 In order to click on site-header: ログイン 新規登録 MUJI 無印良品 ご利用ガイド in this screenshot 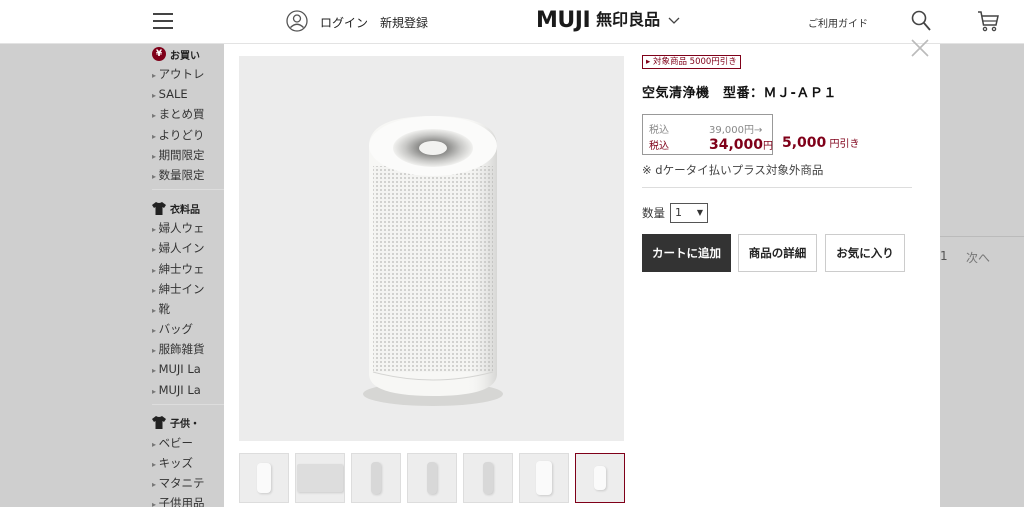, I will do `click(512, 22)`.